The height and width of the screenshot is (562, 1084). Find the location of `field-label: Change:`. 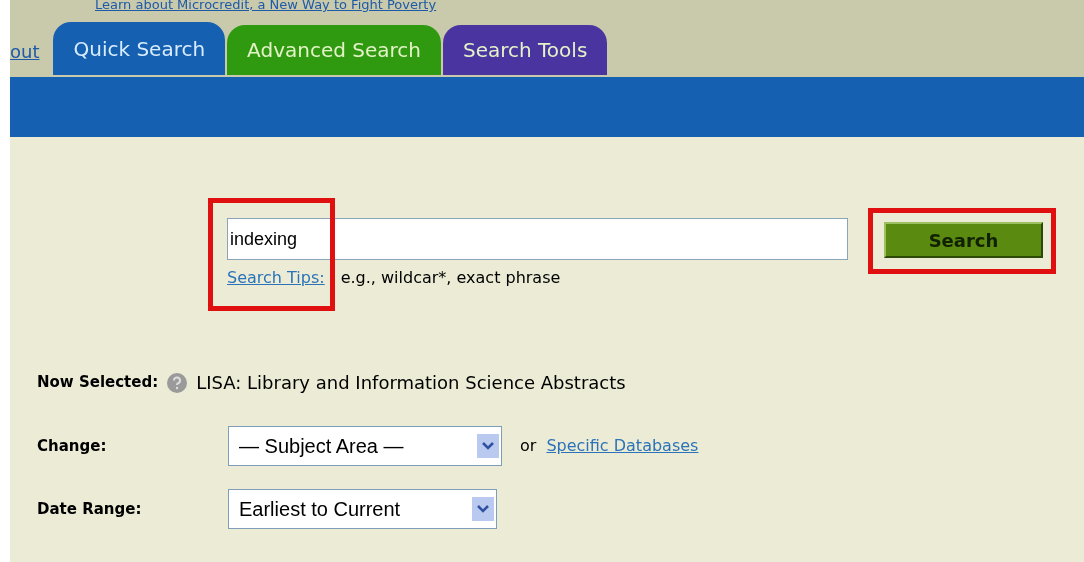

field-label: Change: is located at coordinates (72, 446).